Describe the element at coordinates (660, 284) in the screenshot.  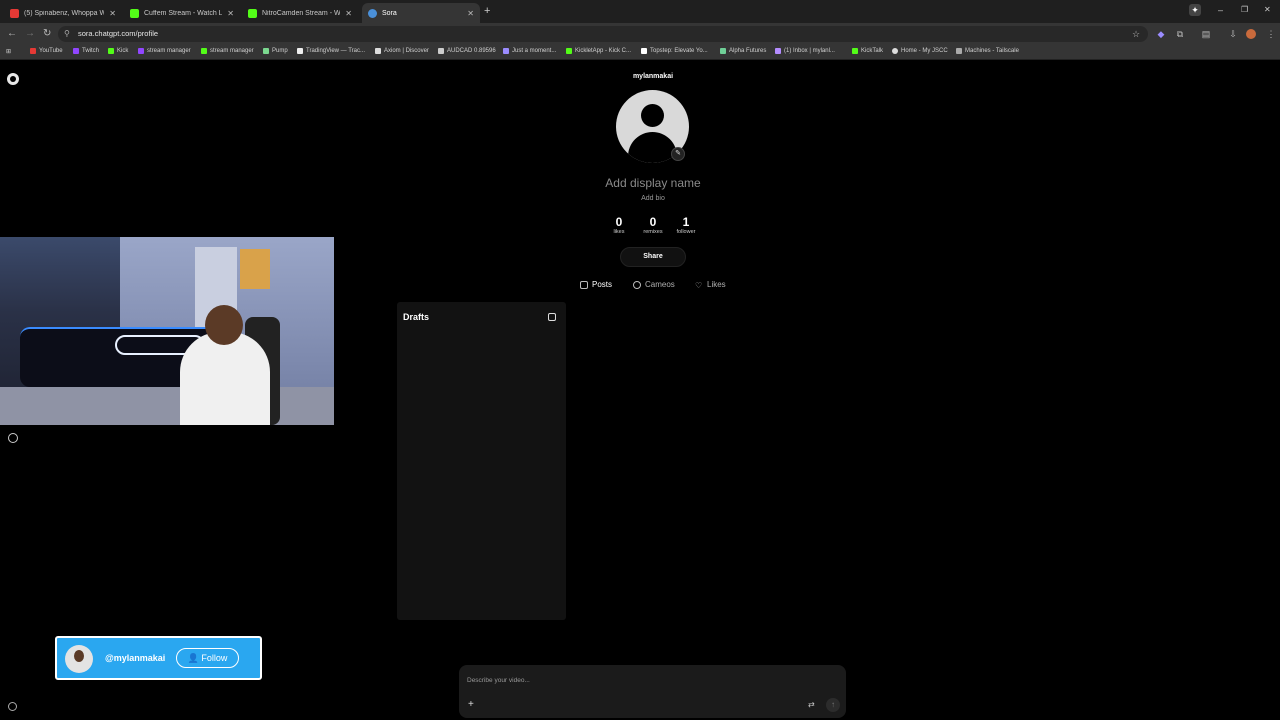
I see `tab-label: Cameos` at that location.